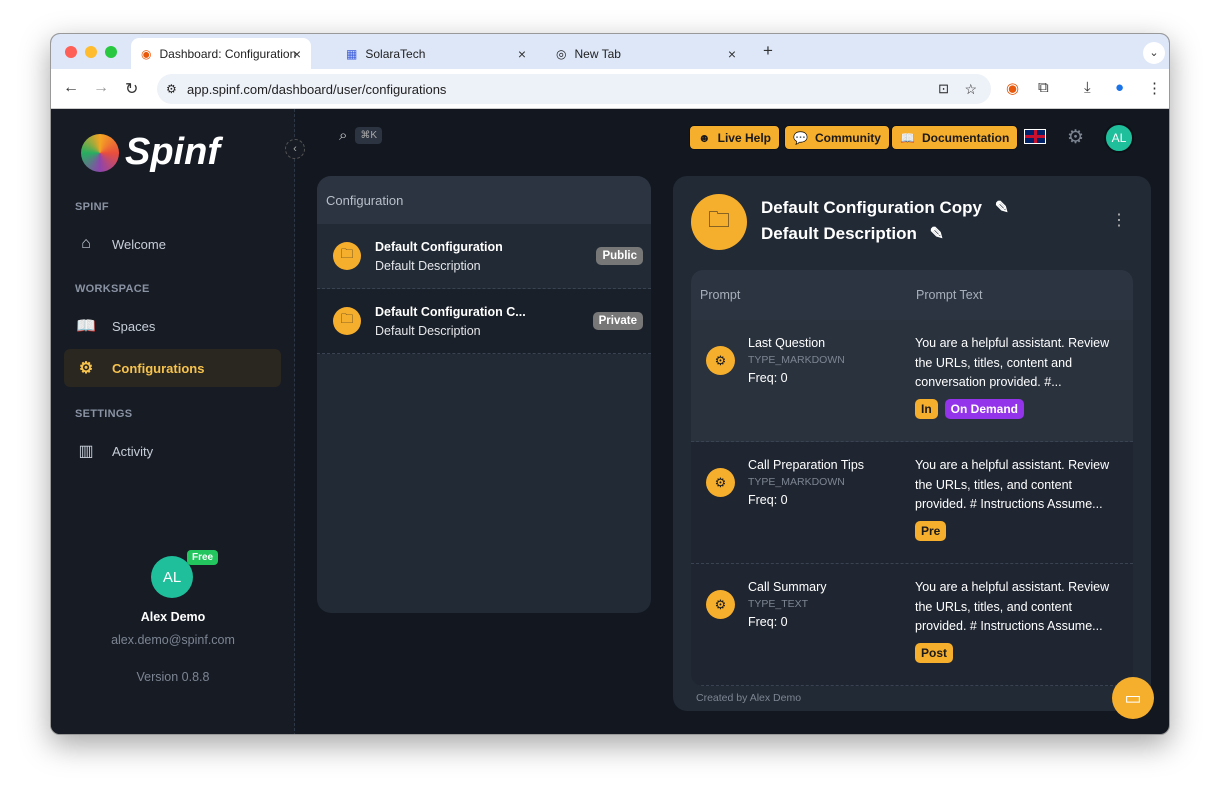  I want to click on edit-description-pencil-icon: ✎, so click(937, 233).